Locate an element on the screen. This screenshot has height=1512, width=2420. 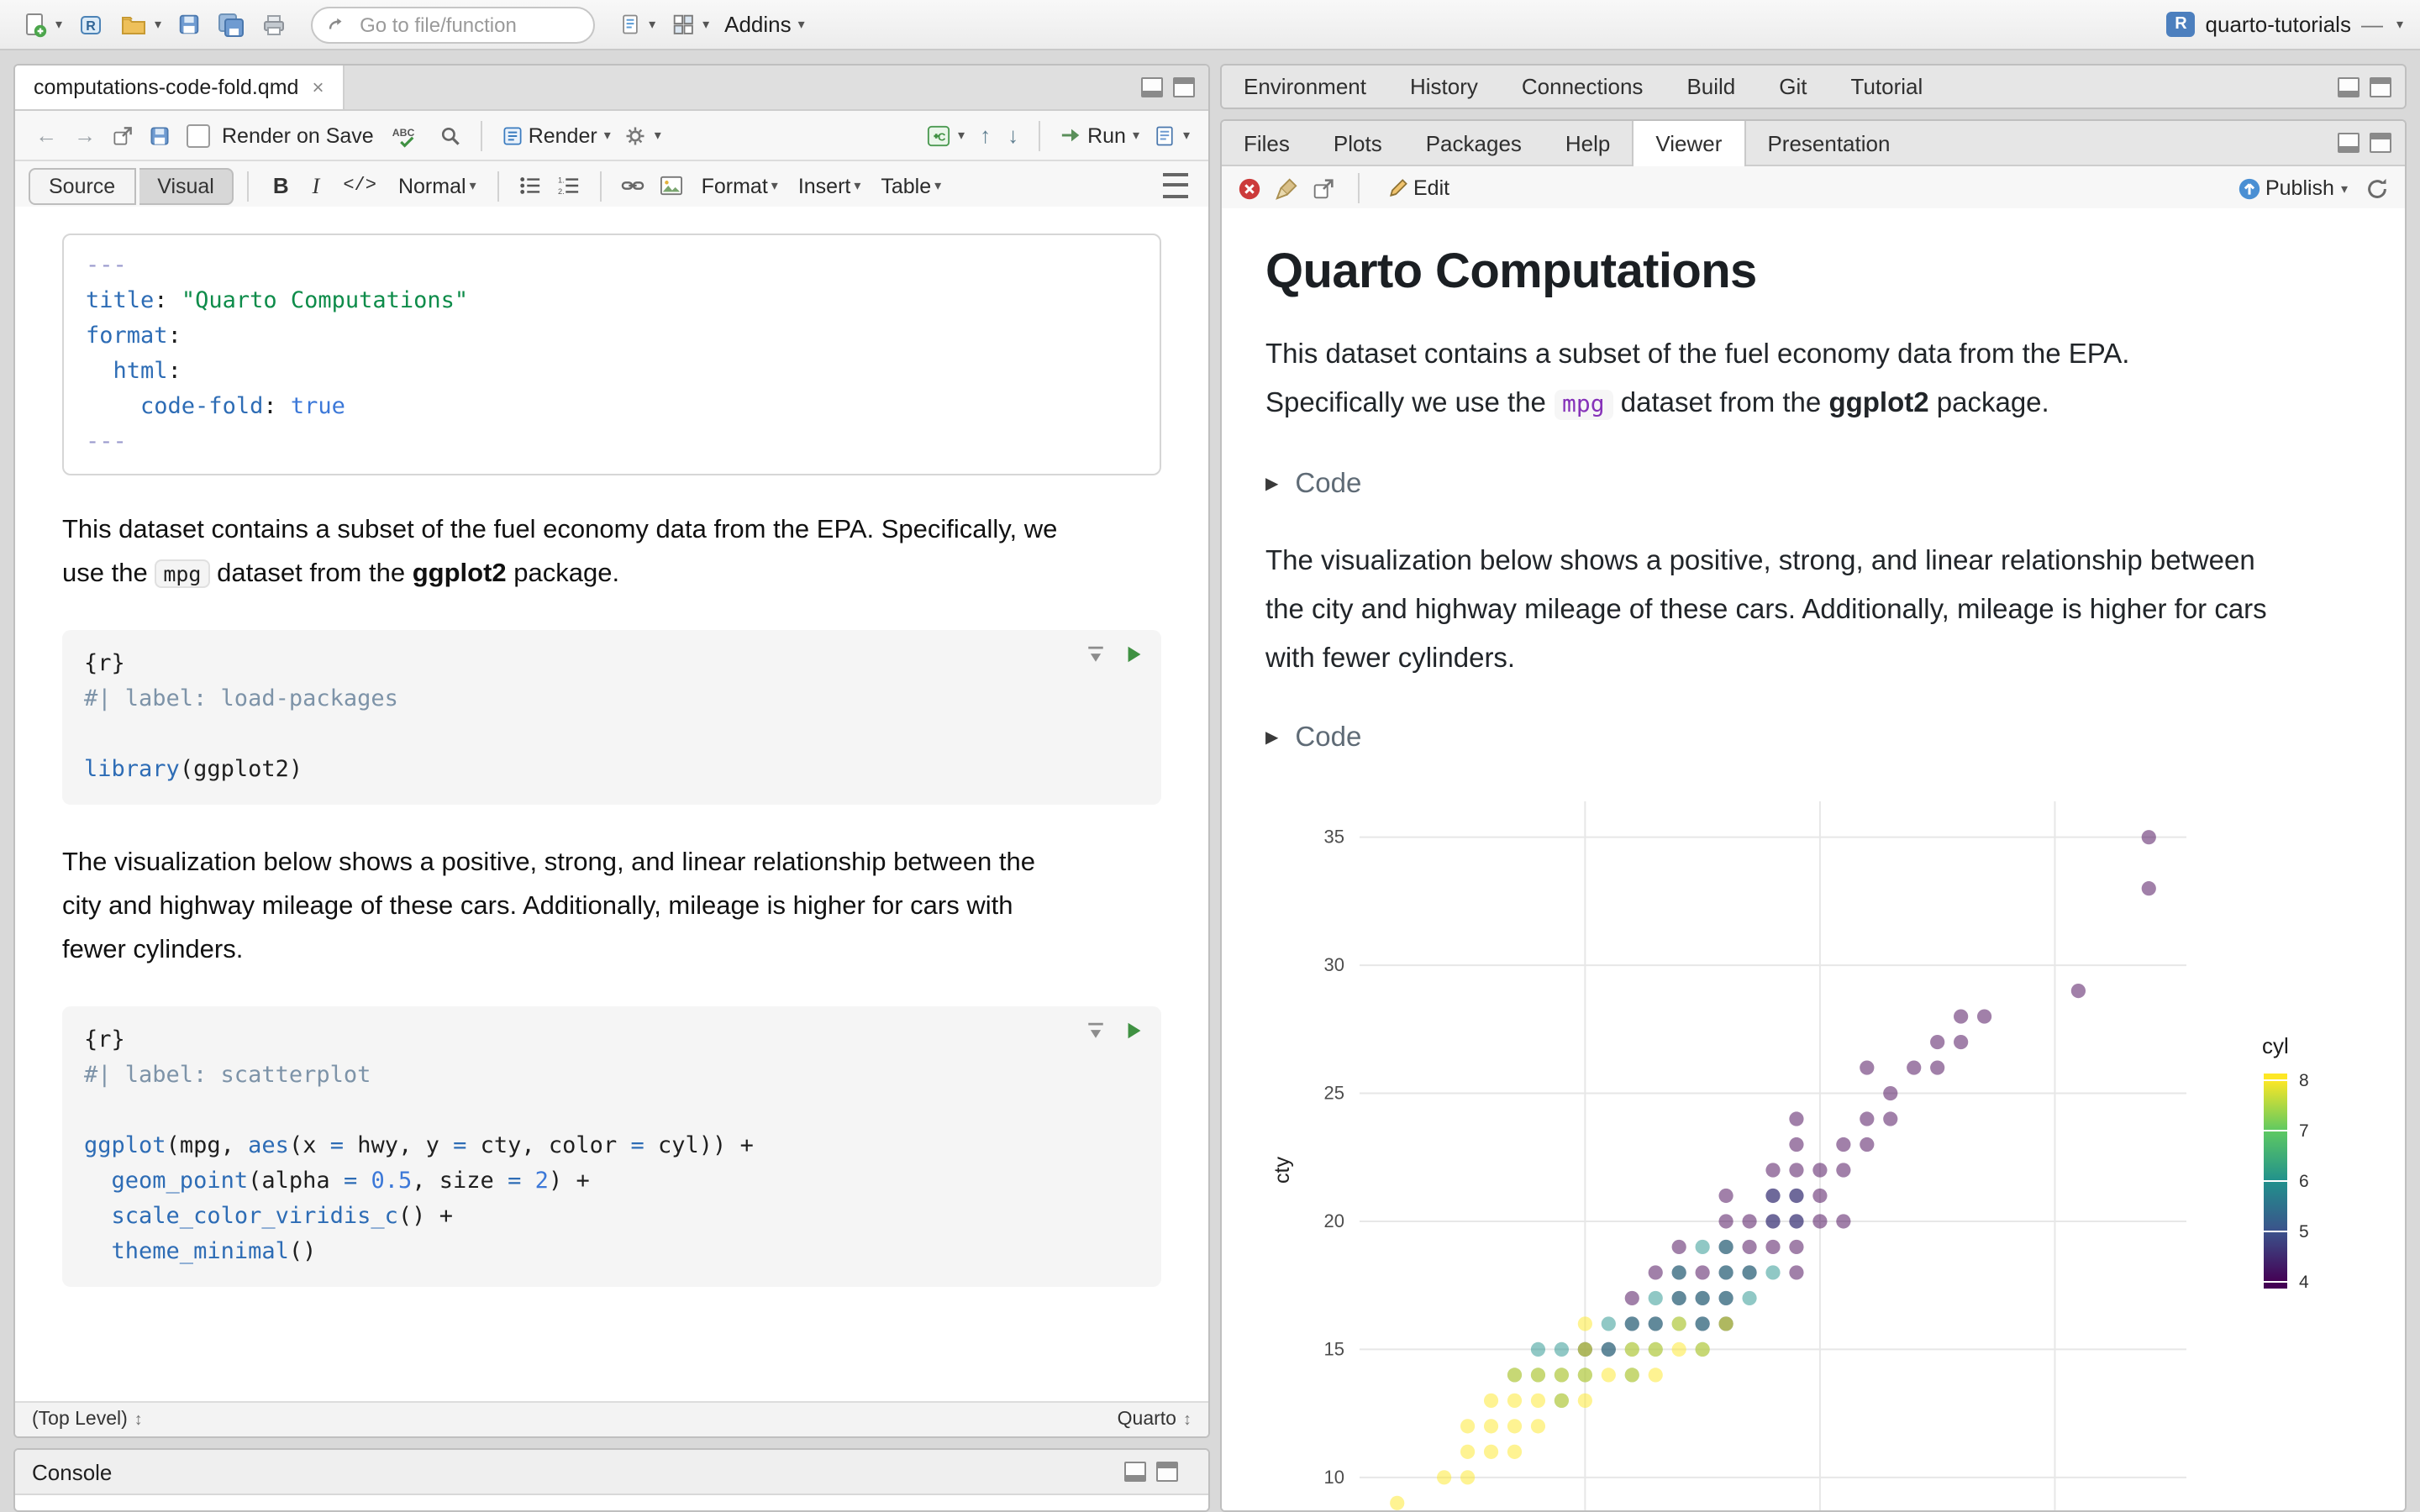
editor-tabbar: computations-code-fold.qmd × is located at coordinates (612, 88).